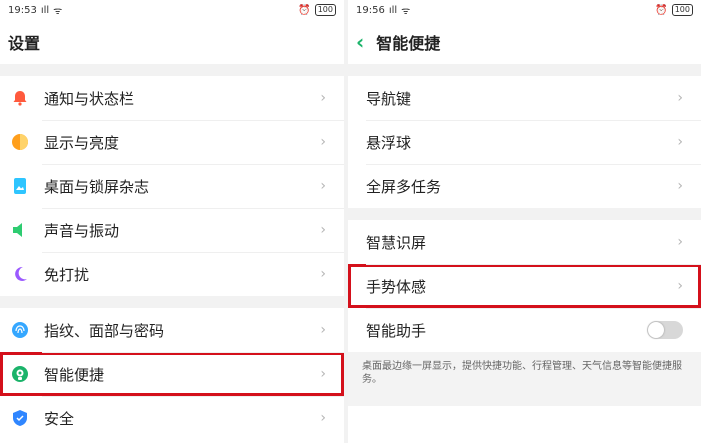  Describe the element at coordinates (20, 142) in the screenshot. I see `brightness-icon` at that location.